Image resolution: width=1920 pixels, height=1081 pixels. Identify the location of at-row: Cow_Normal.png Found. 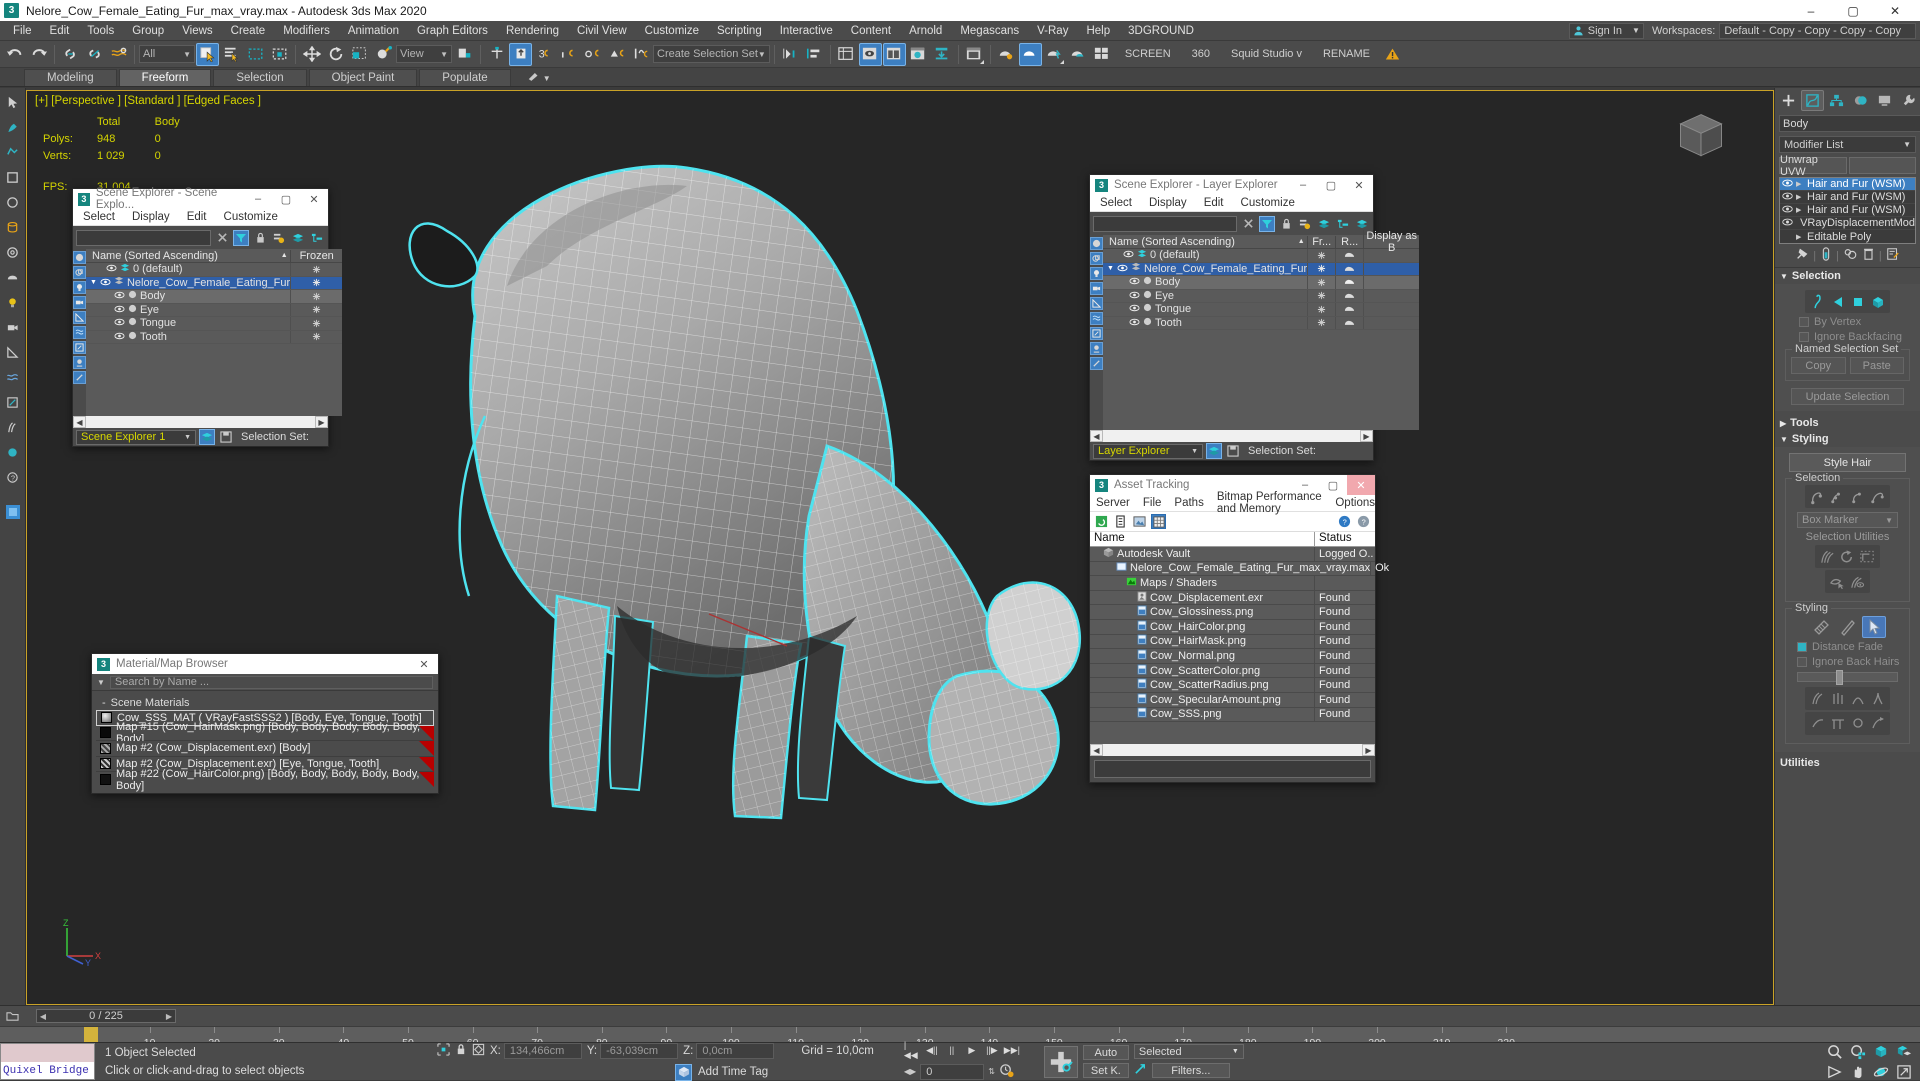
(1232, 656).